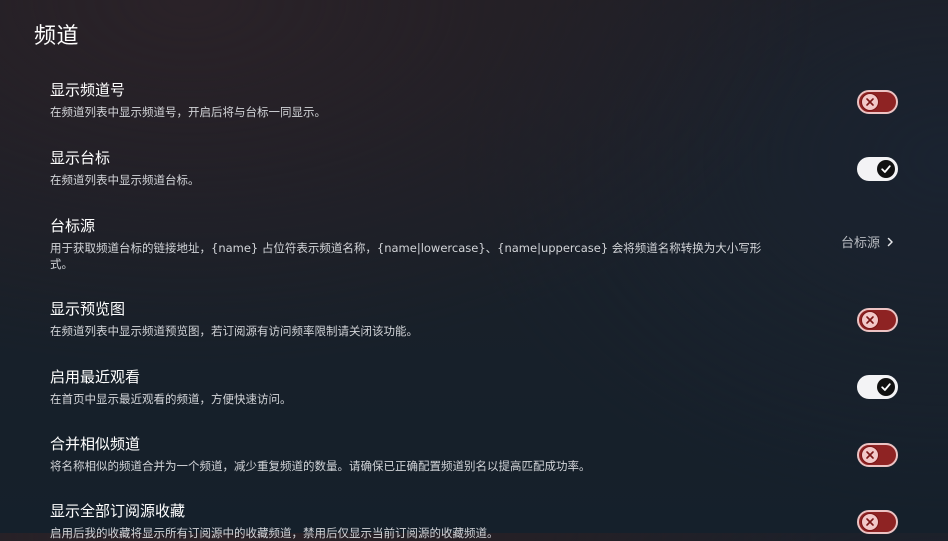 The height and width of the screenshot is (541, 948). Describe the element at coordinates (95, 377) in the screenshot. I see `setting-title: 启用最近观看` at that location.